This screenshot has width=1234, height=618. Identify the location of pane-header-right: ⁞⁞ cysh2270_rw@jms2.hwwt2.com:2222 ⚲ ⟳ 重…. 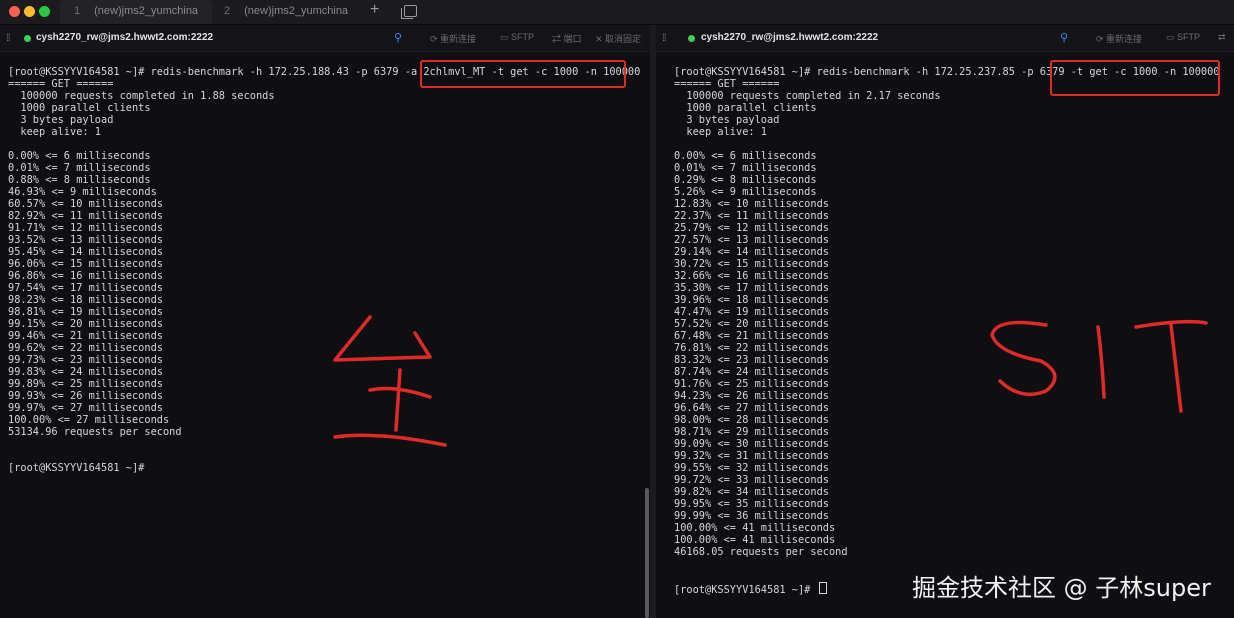
(945, 38).